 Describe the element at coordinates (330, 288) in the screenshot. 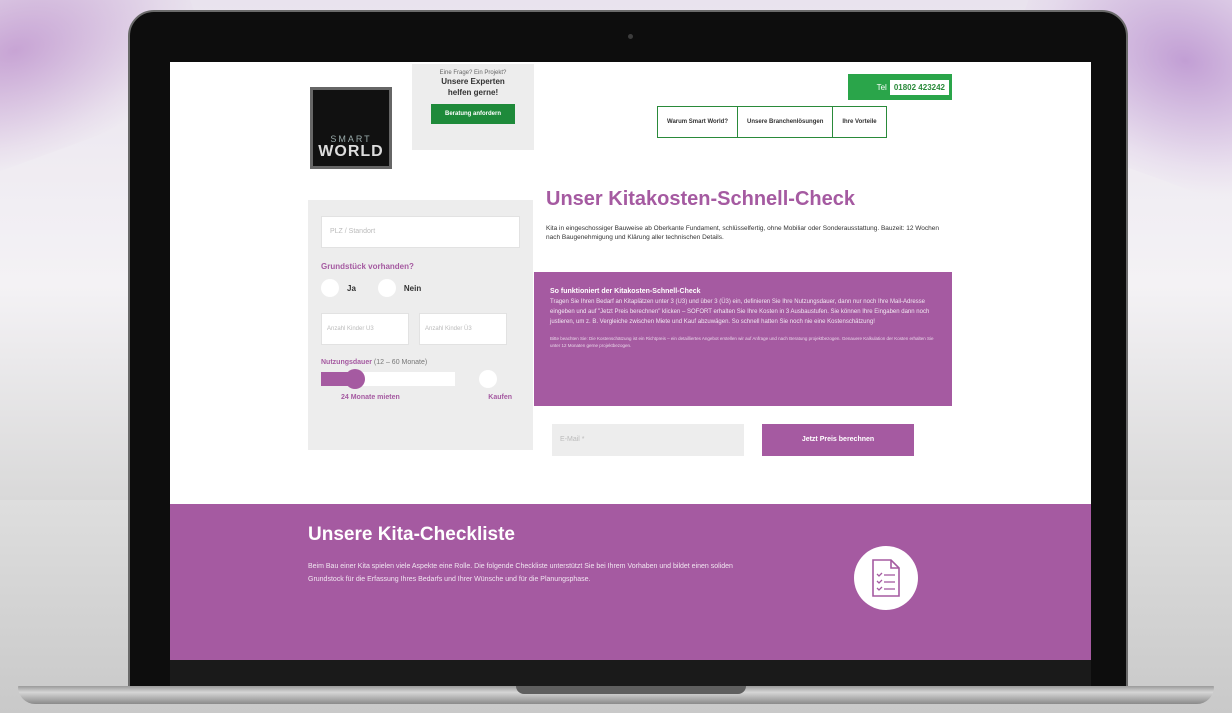

I see `radio-yes-circle` at that location.